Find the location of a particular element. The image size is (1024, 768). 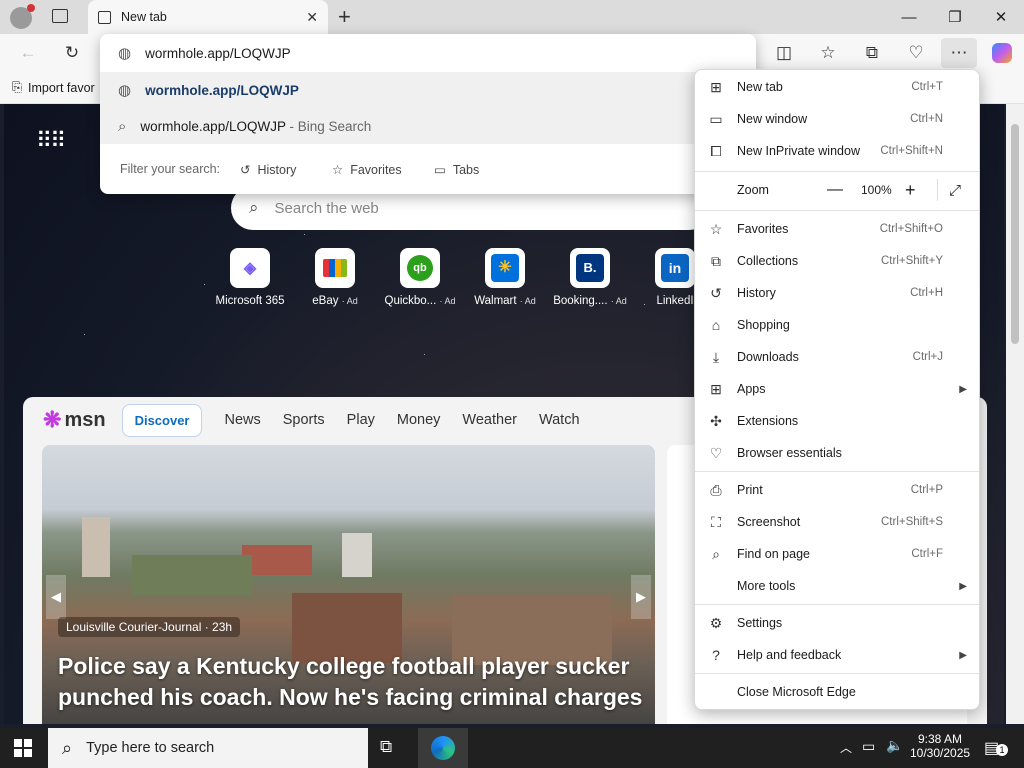

menu-item-close-edge: Close Microsoft Edge is located at coordinates (837, 692).